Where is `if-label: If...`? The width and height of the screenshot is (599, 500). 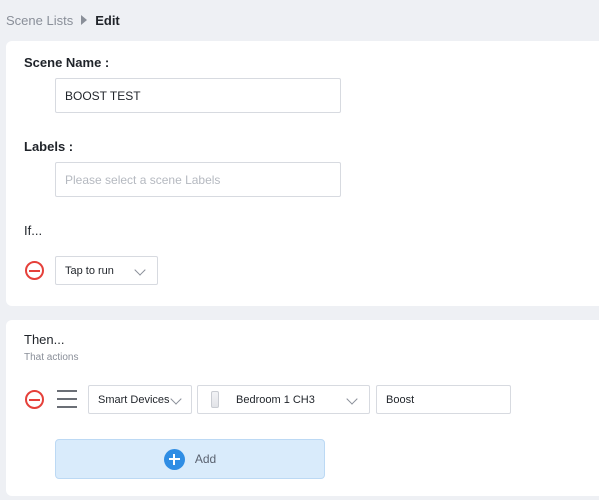
if-label: If... is located at coordinates (33, 230).